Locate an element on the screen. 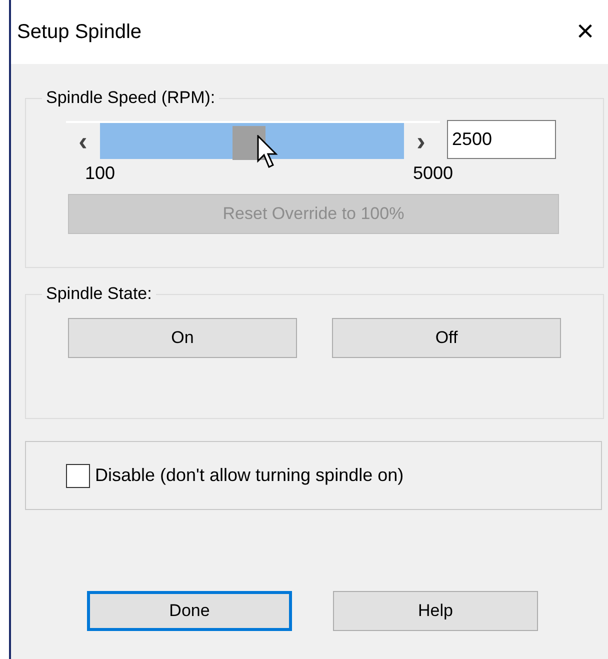 The width and height of the screenshot is (608, 659). min-label: 100 is located at coordinates (100, 173).